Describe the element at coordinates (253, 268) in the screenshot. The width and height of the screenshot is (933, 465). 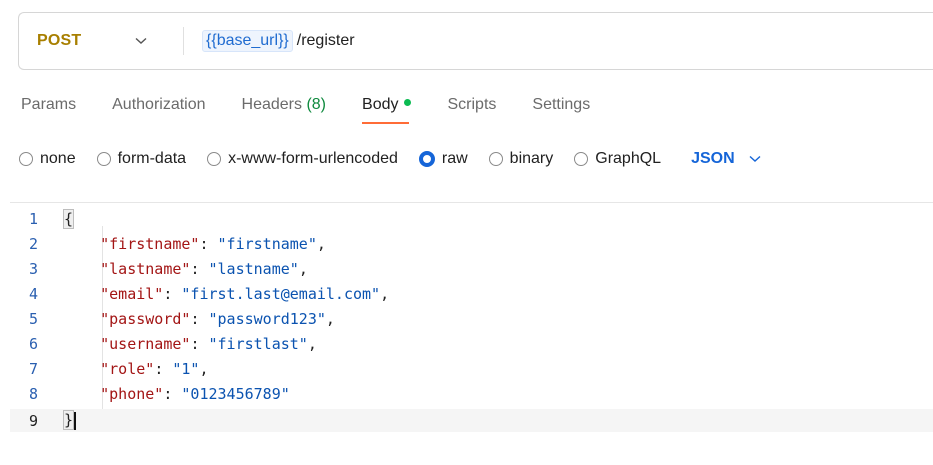
I see `json-value: "lastname"` at that location.